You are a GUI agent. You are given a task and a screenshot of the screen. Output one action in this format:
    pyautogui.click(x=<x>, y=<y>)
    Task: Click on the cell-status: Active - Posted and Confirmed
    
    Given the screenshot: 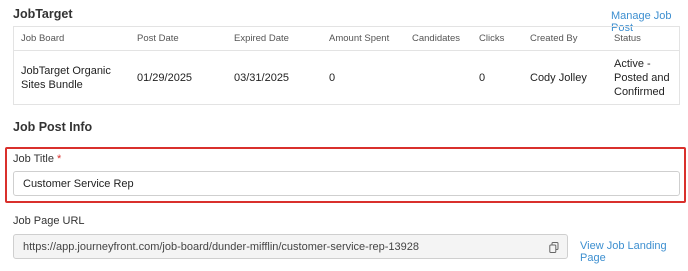 What is the action you would take?
    pyautogui.click(x=642, y=78)
    